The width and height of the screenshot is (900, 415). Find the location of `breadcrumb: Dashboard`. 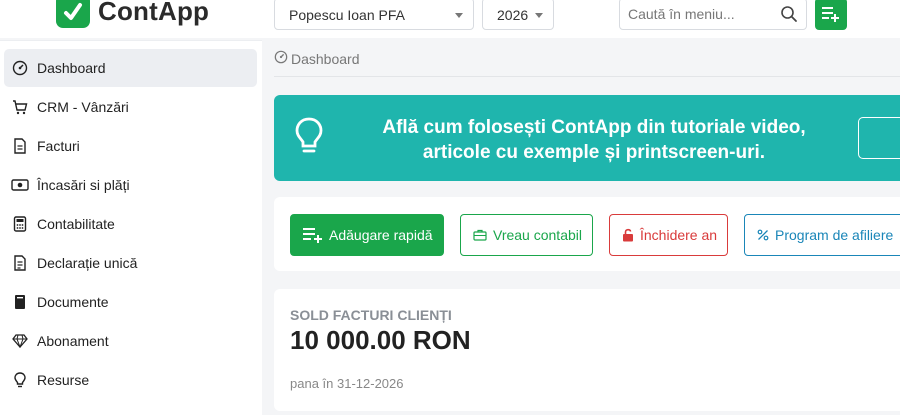

breadcrumb: Dashboard is located at coordinates (317, 58).